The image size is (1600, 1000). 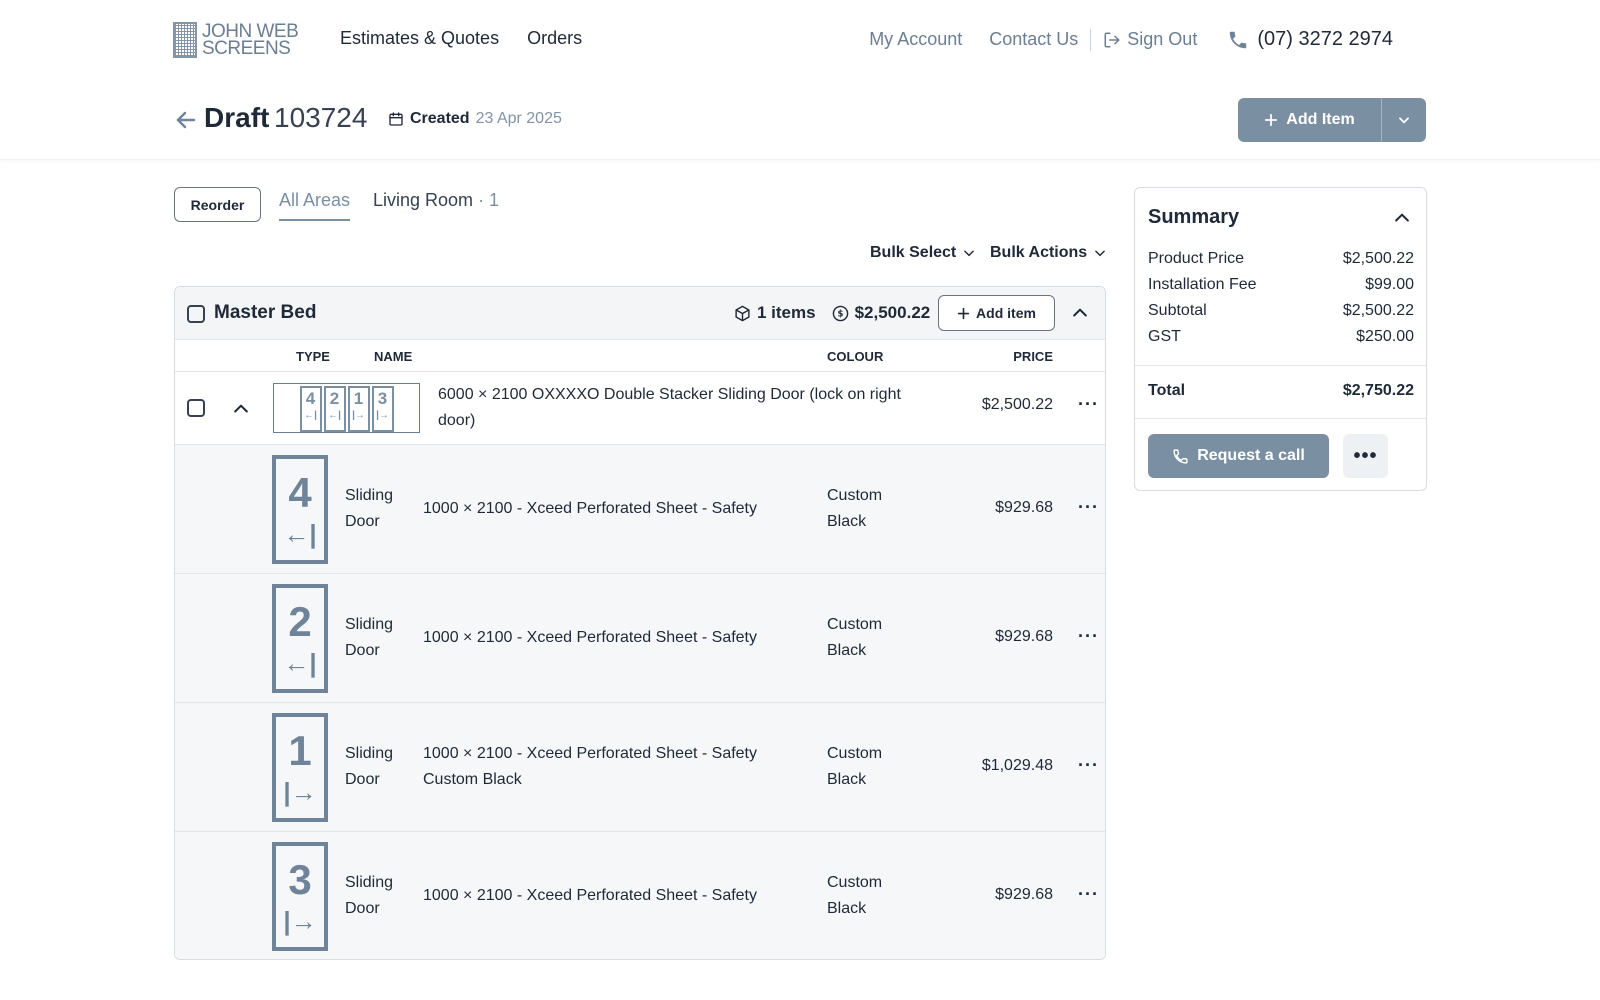 What do you see at coordinates (423, 200) in the screenshot?
I see `tab-living-room-label: Living Room` at bounding box center [423, 200].